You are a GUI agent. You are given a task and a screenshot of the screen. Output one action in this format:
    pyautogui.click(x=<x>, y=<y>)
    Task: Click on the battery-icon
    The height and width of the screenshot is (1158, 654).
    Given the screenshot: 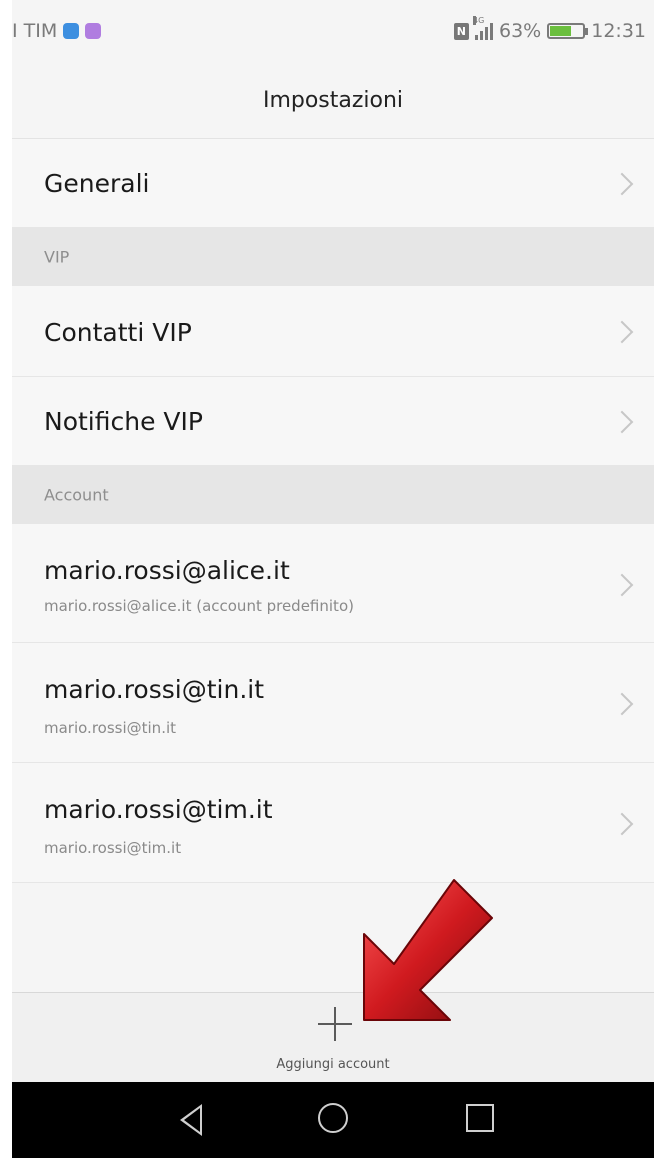 What is the action you would take?
    pyautogui.click(x=568, y=31)
    